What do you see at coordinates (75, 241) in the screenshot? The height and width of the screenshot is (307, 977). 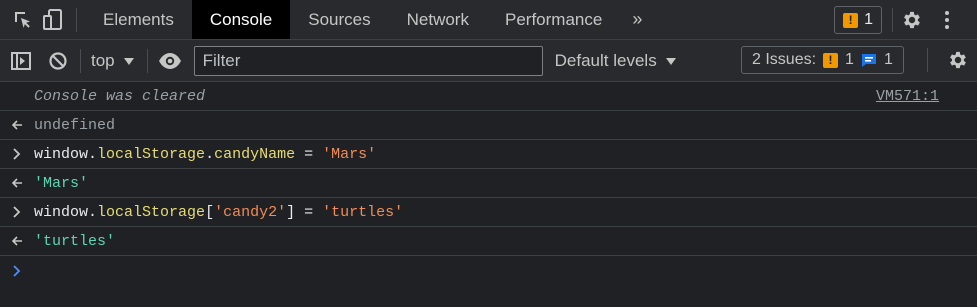 I see `result-value: 'turtles'` at bounding box center [75, 241].